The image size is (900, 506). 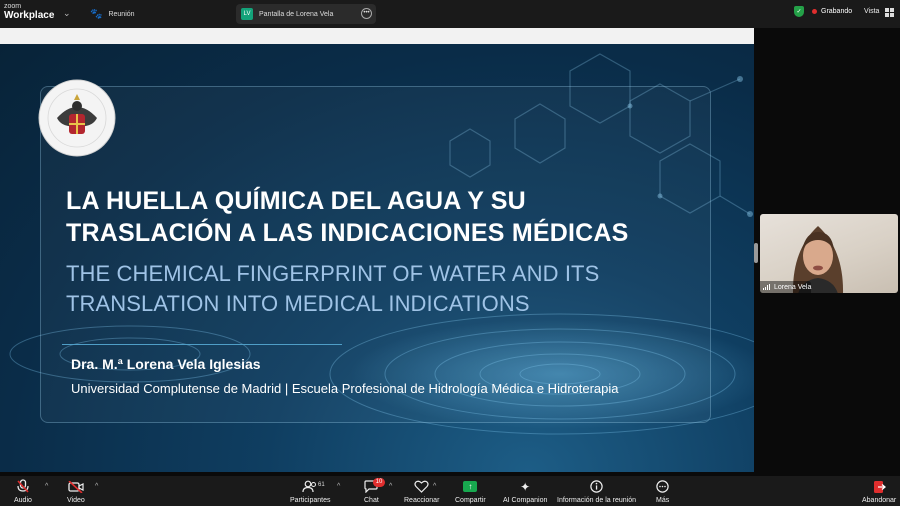 What do you see at coordinates (793, 287) in the screenshot?
I see `participant-name: Lorena Vela` at bounding box center [793, 287].